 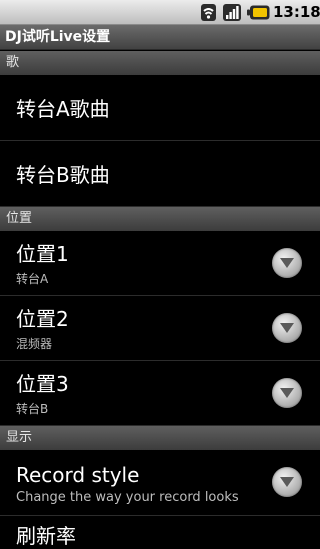 I want to click on pref-title: 转台A歌曲, so click(x=63, y=109).